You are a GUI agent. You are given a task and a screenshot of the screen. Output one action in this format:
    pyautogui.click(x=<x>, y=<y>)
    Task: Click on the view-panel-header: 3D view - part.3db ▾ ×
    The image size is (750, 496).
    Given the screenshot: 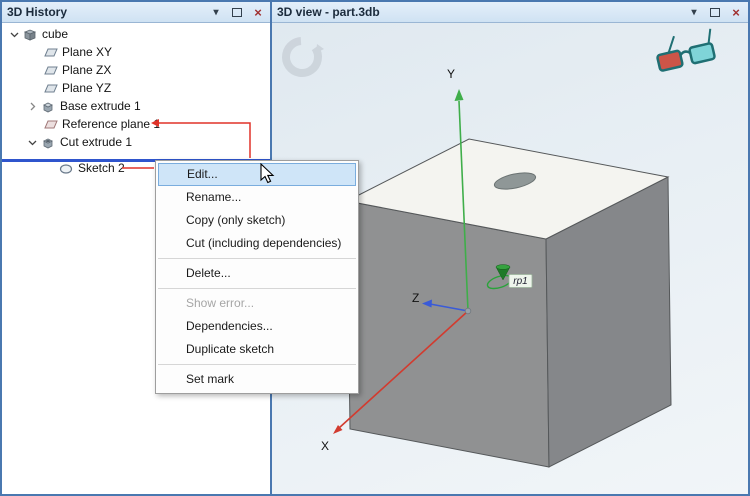 What is the action you would take?
    pyautogui.click(x=510, y=12)
    